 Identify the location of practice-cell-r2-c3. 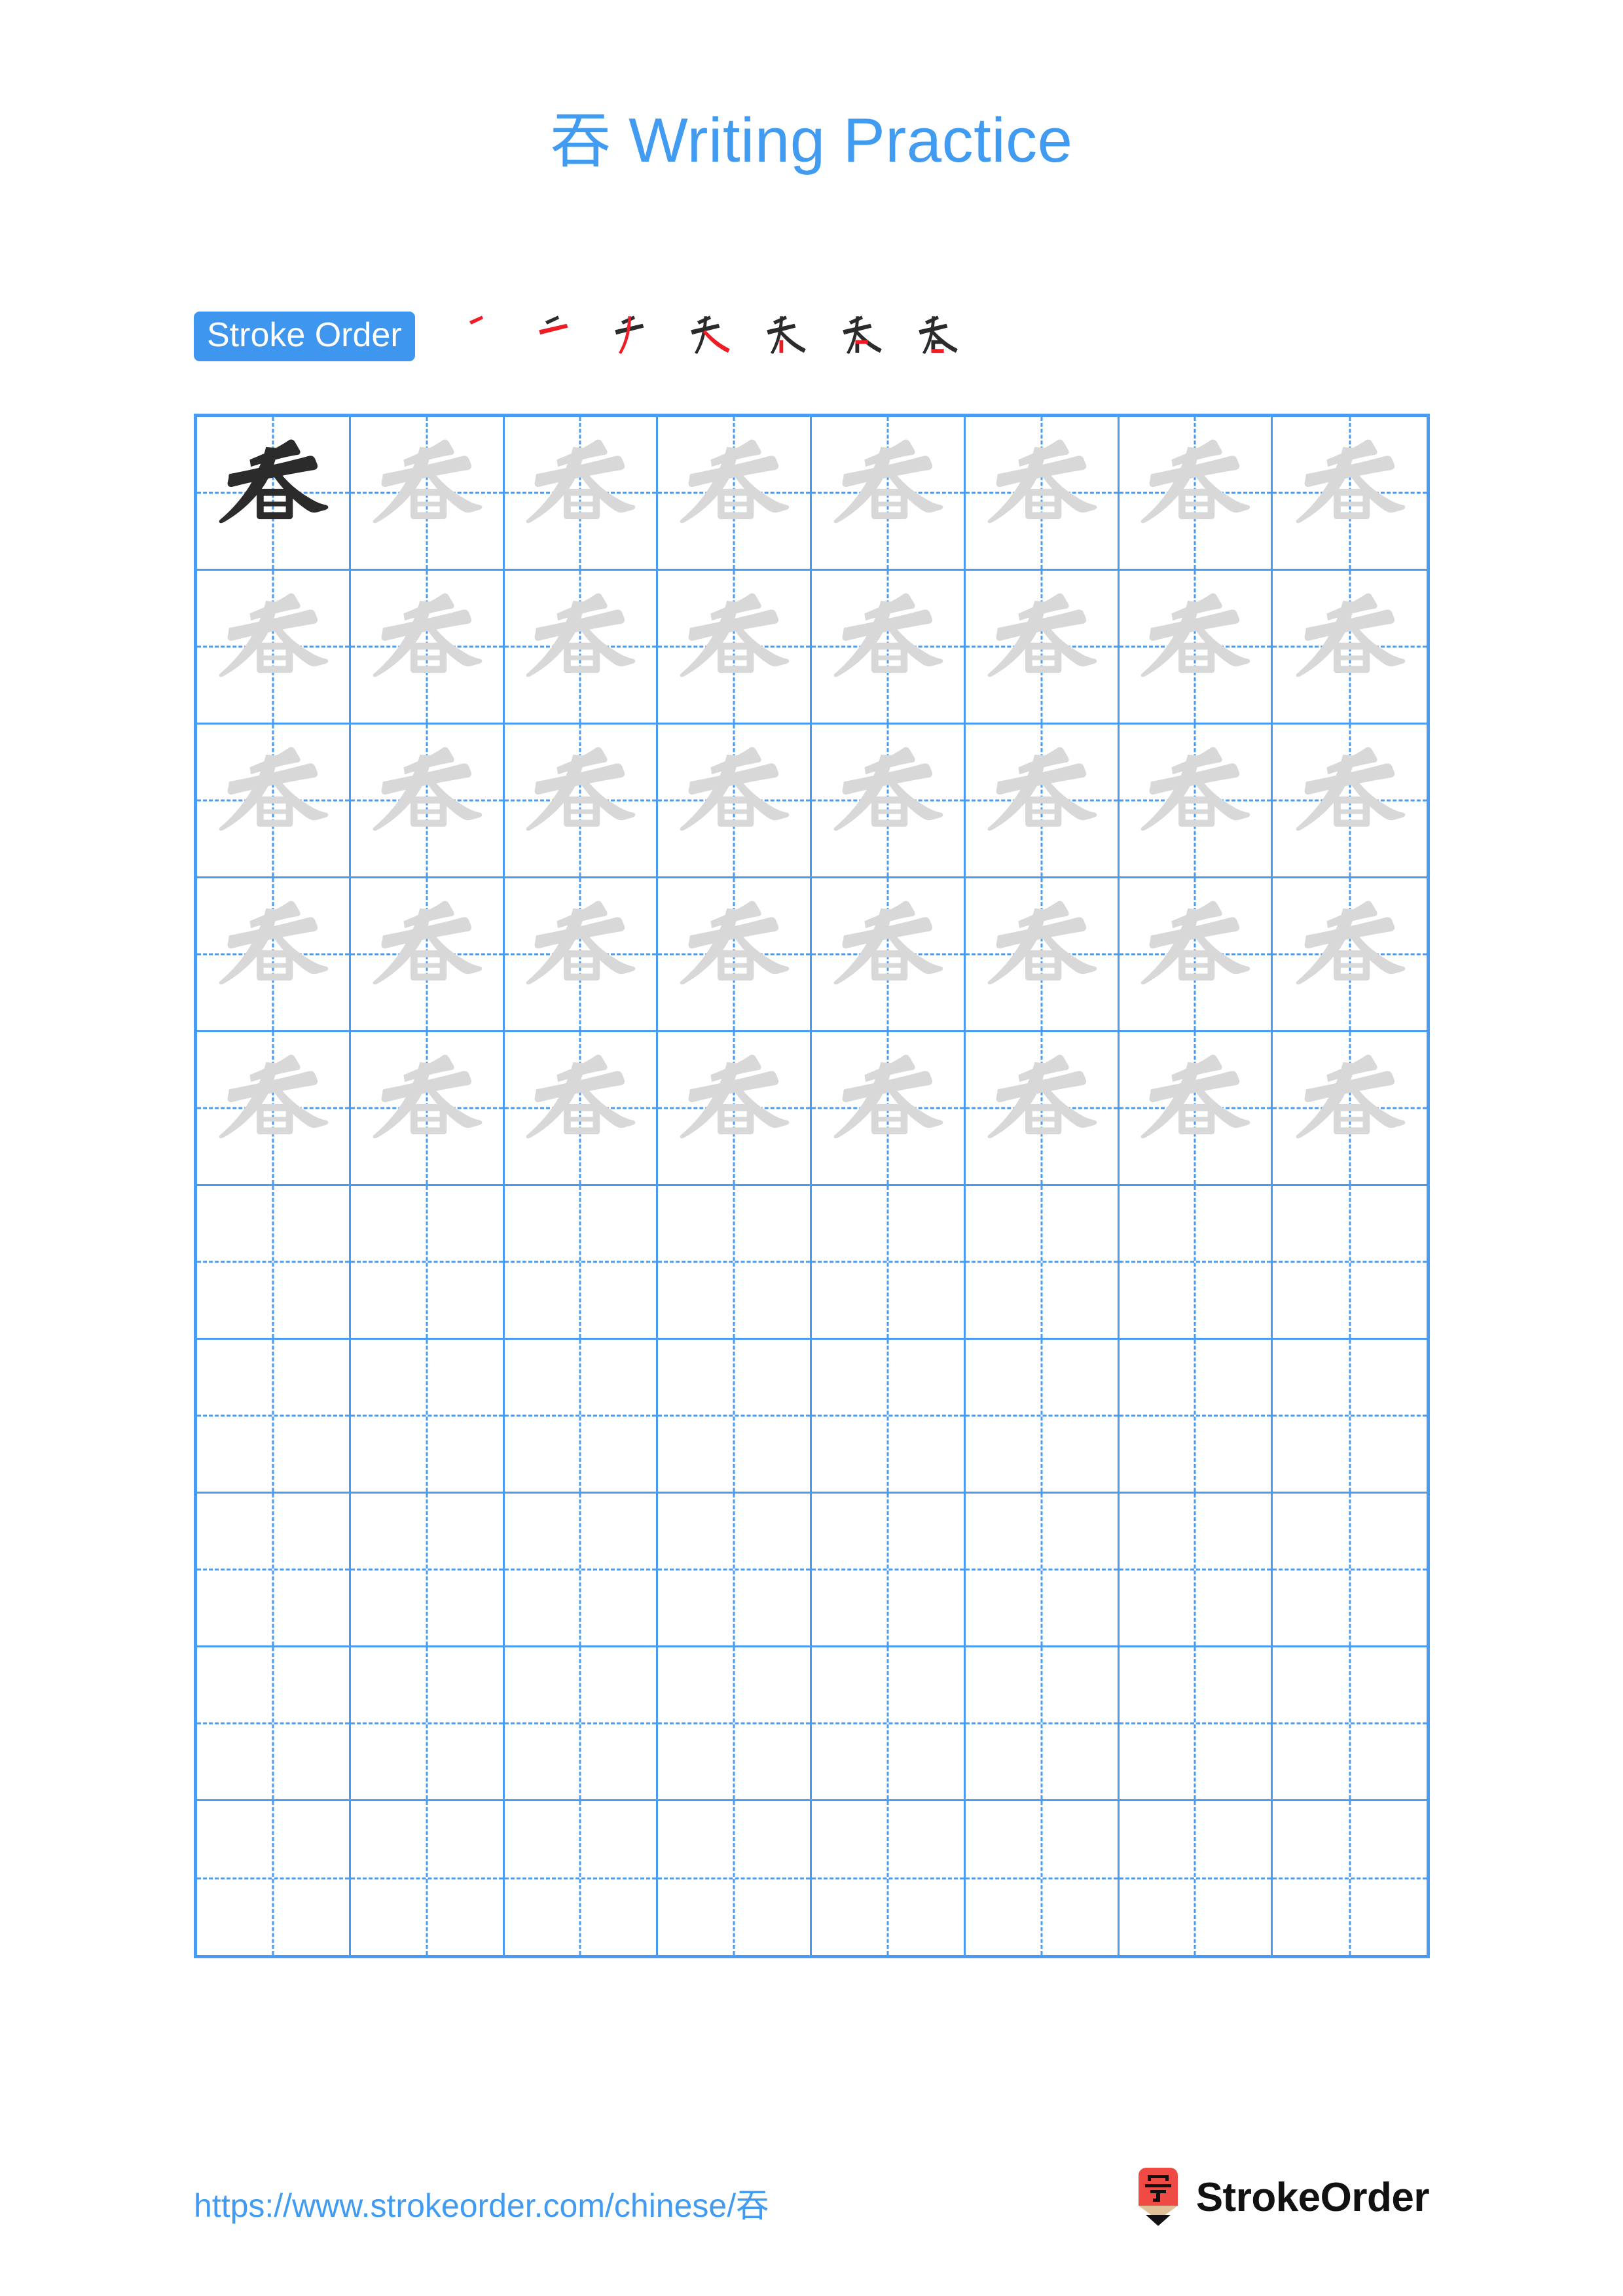
(581, 648).